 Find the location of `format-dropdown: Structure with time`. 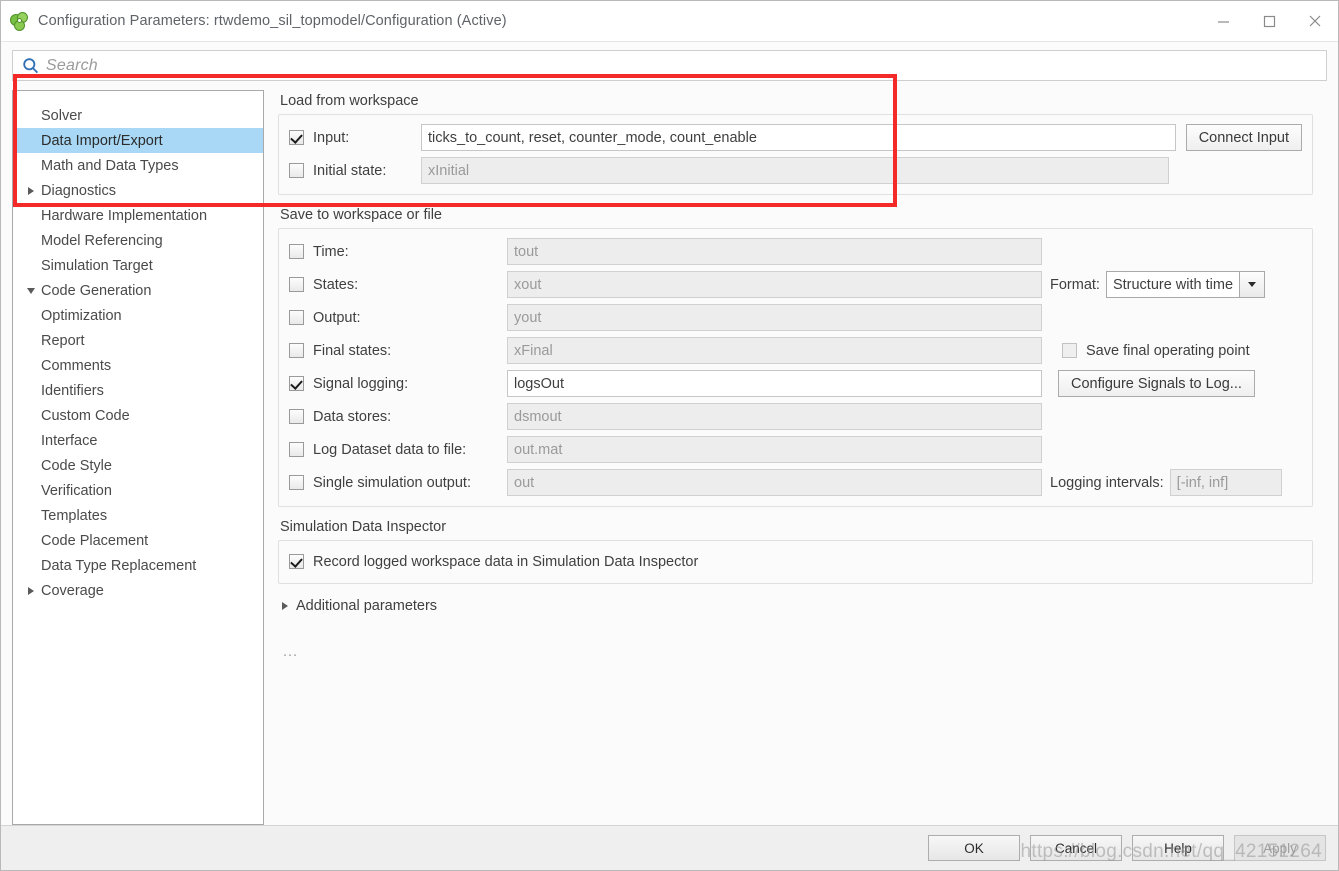

format-dropdown: Structure with time is located at coordinates (1185, 284).